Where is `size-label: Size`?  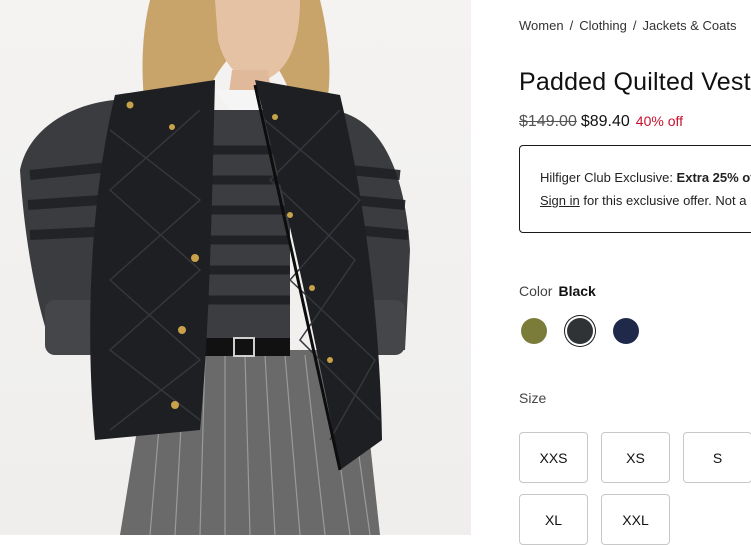 size-label: Size is located at coordinates (533, 398).